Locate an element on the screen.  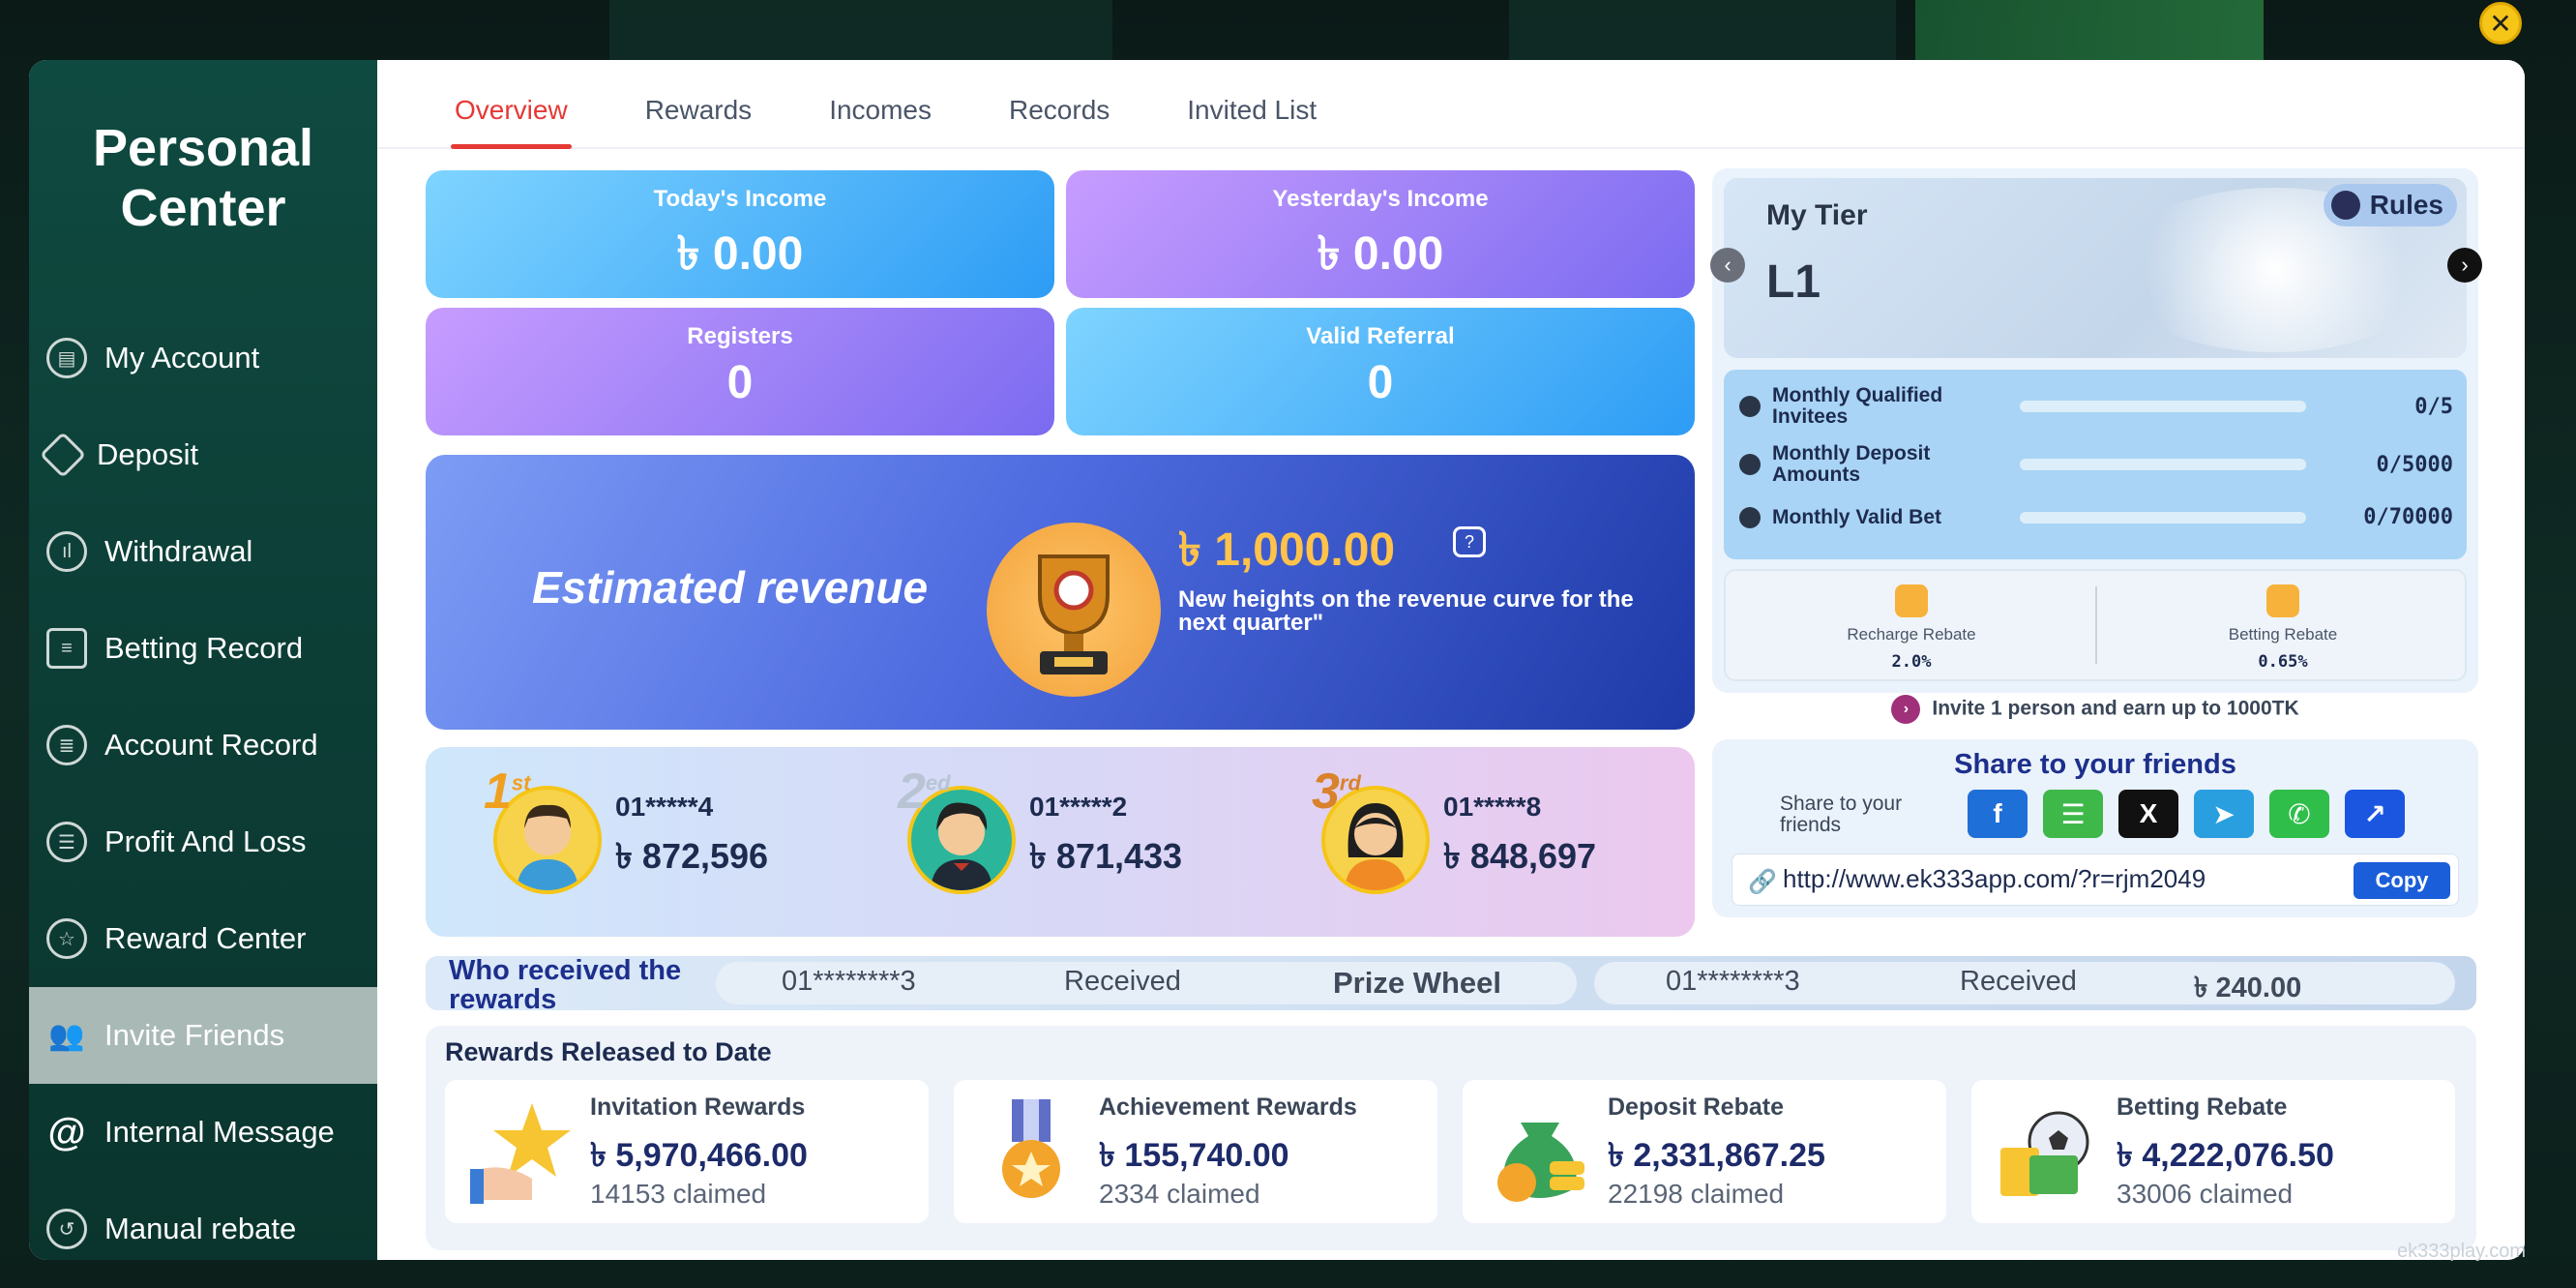
betting-rebate: Betting Rebate 0.65% is located at coordinates (2283, 628).